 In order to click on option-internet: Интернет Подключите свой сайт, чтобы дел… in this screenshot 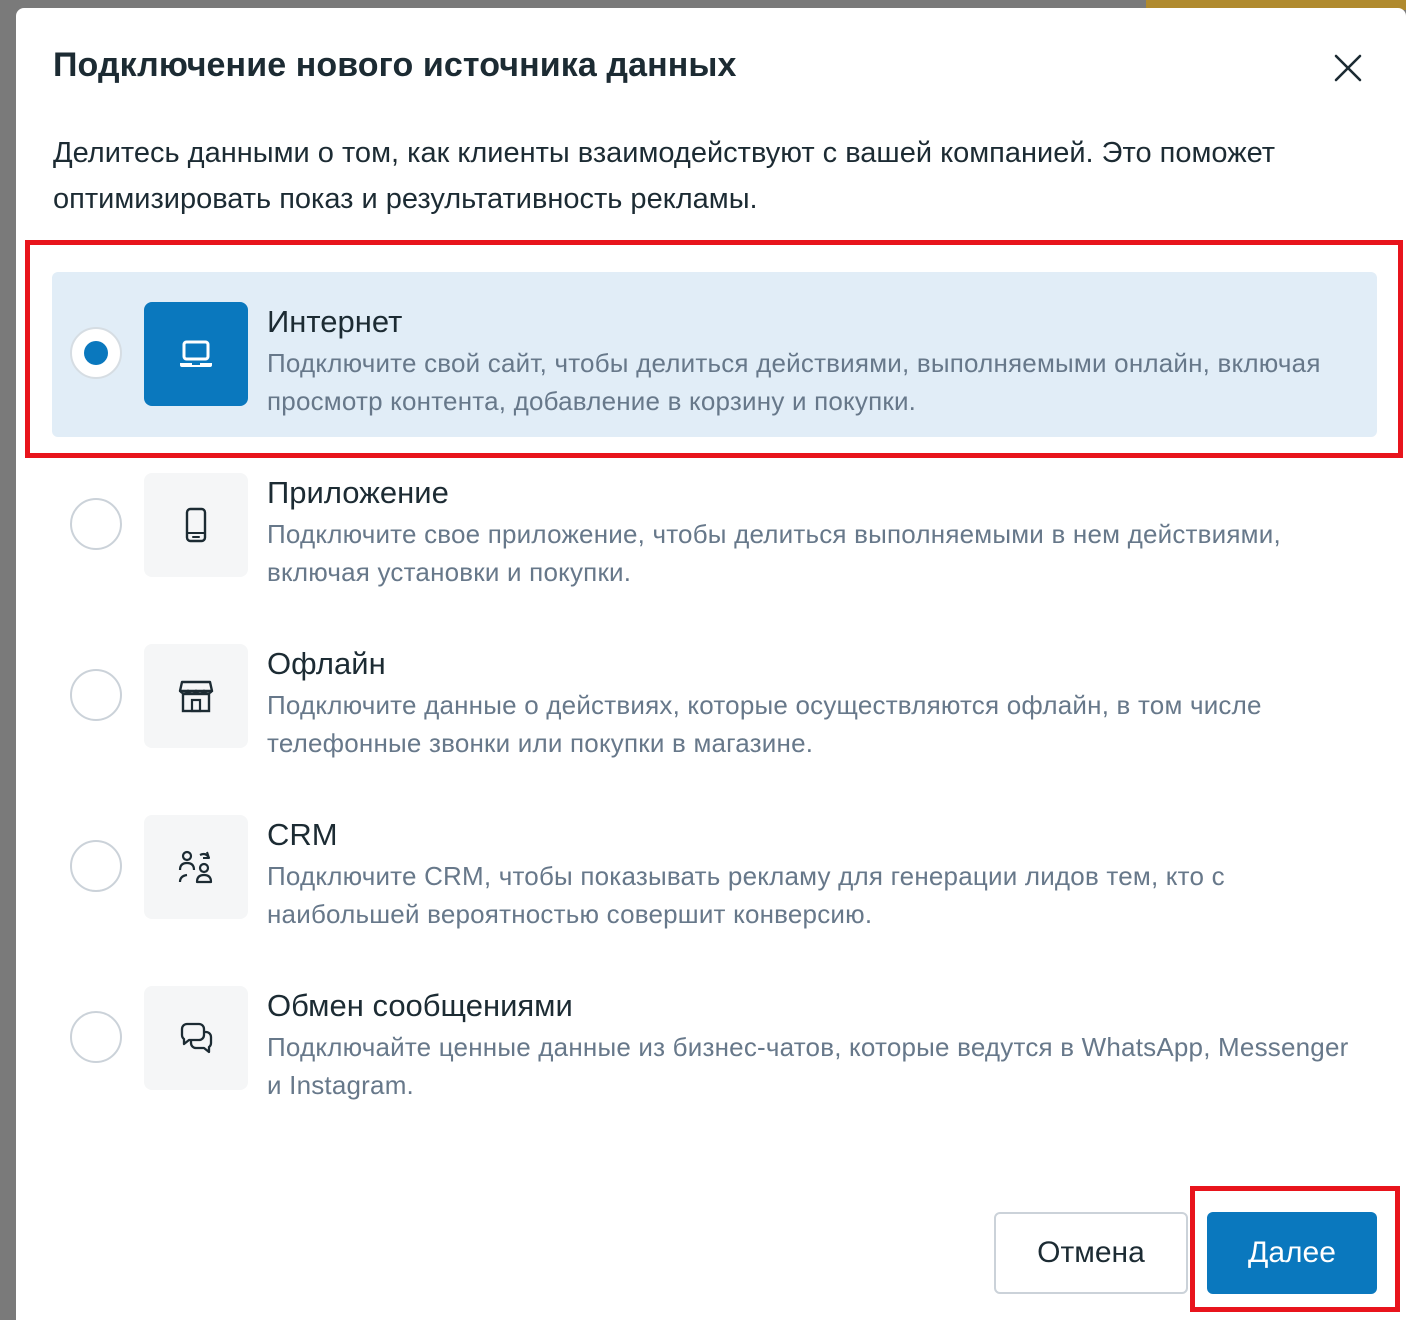, I will do `click(714, 354)`.